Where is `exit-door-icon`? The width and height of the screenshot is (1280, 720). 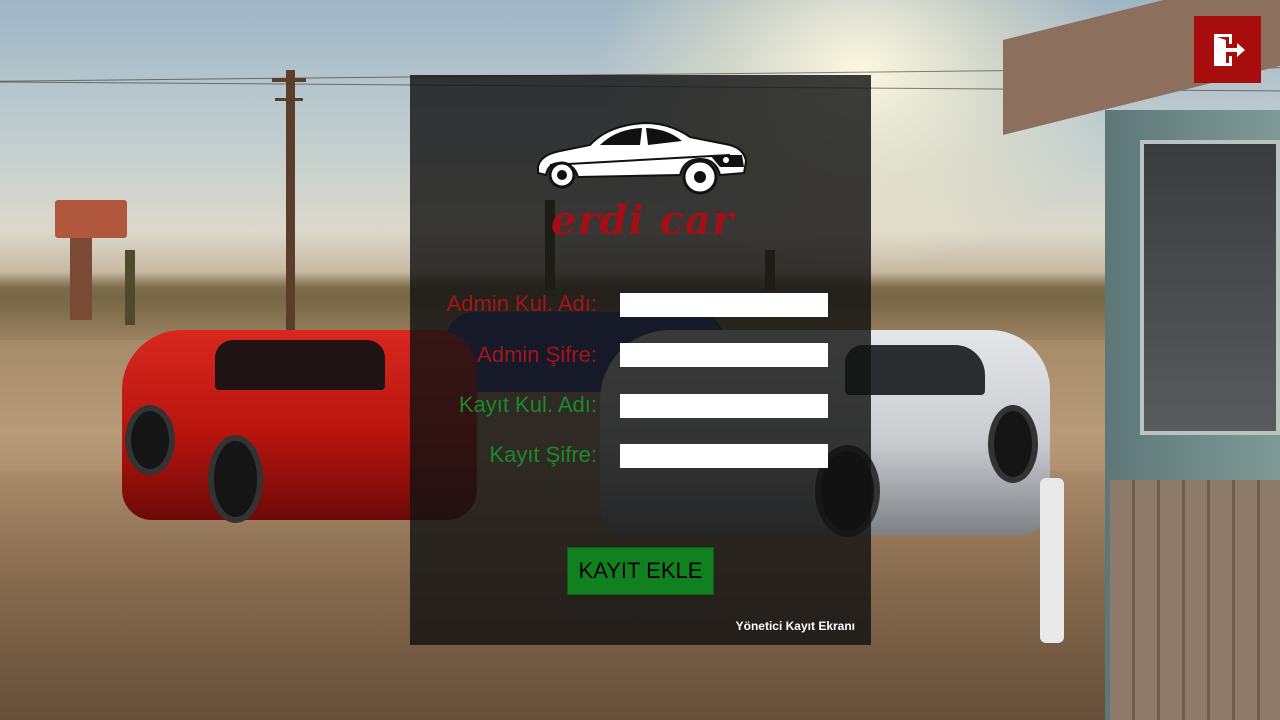
exit-door-icon is located at coordinates (1229, 49).